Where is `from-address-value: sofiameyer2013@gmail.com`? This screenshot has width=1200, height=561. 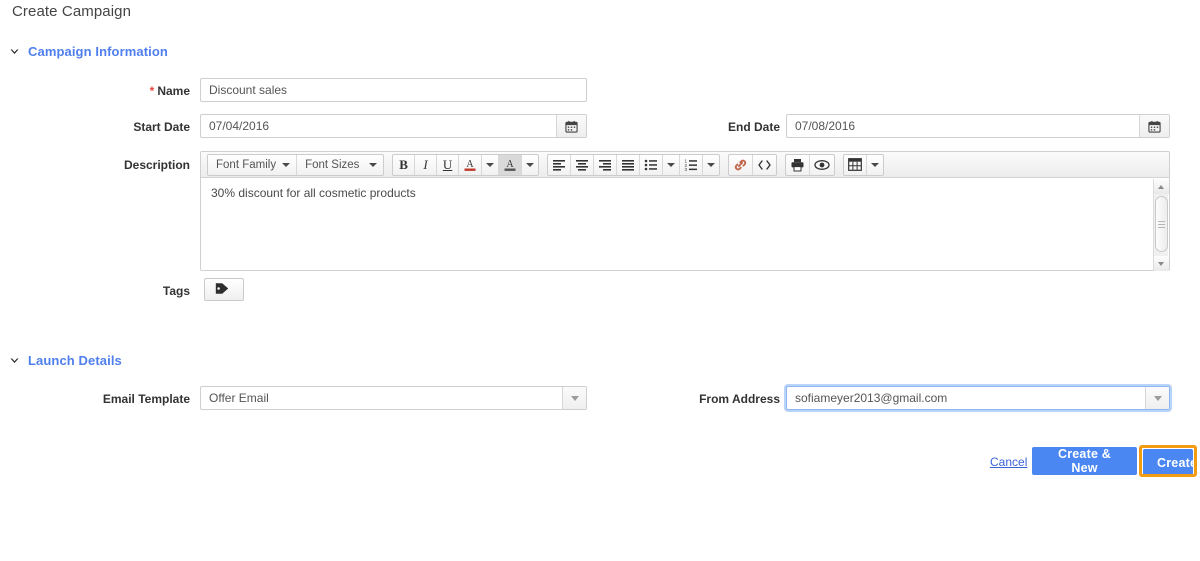
from-address-value: sofiameyer2013@gmail.com is located at coordinates (871, 398).